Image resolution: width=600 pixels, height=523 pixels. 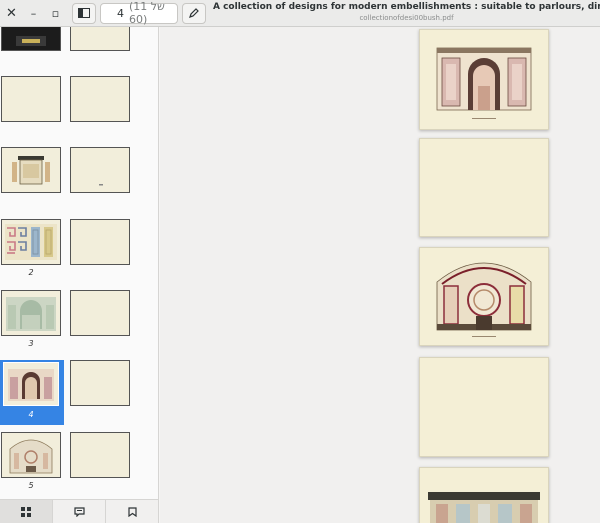 I want to click on minimize-icon: –, so click(x=33, y=13).